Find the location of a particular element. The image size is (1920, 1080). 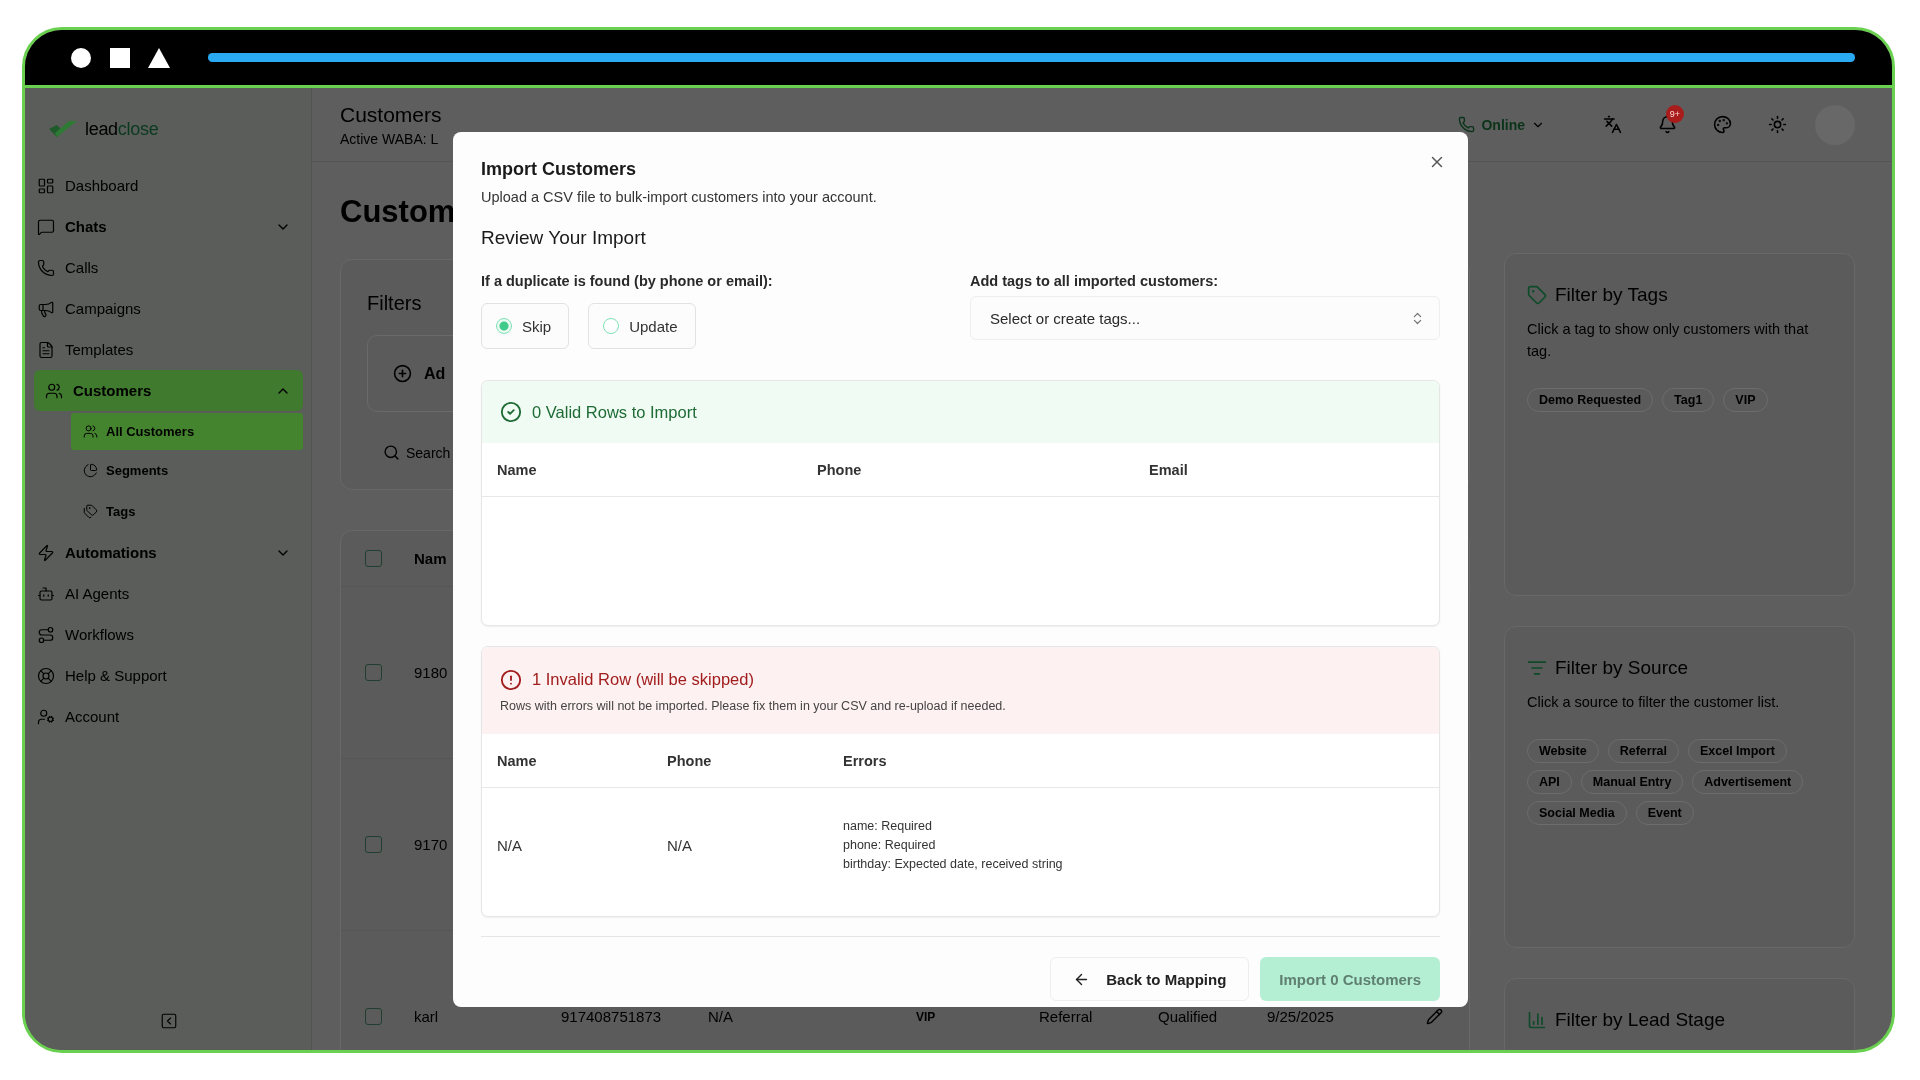

pie-chart-icon is located at coordinates (90, 470).